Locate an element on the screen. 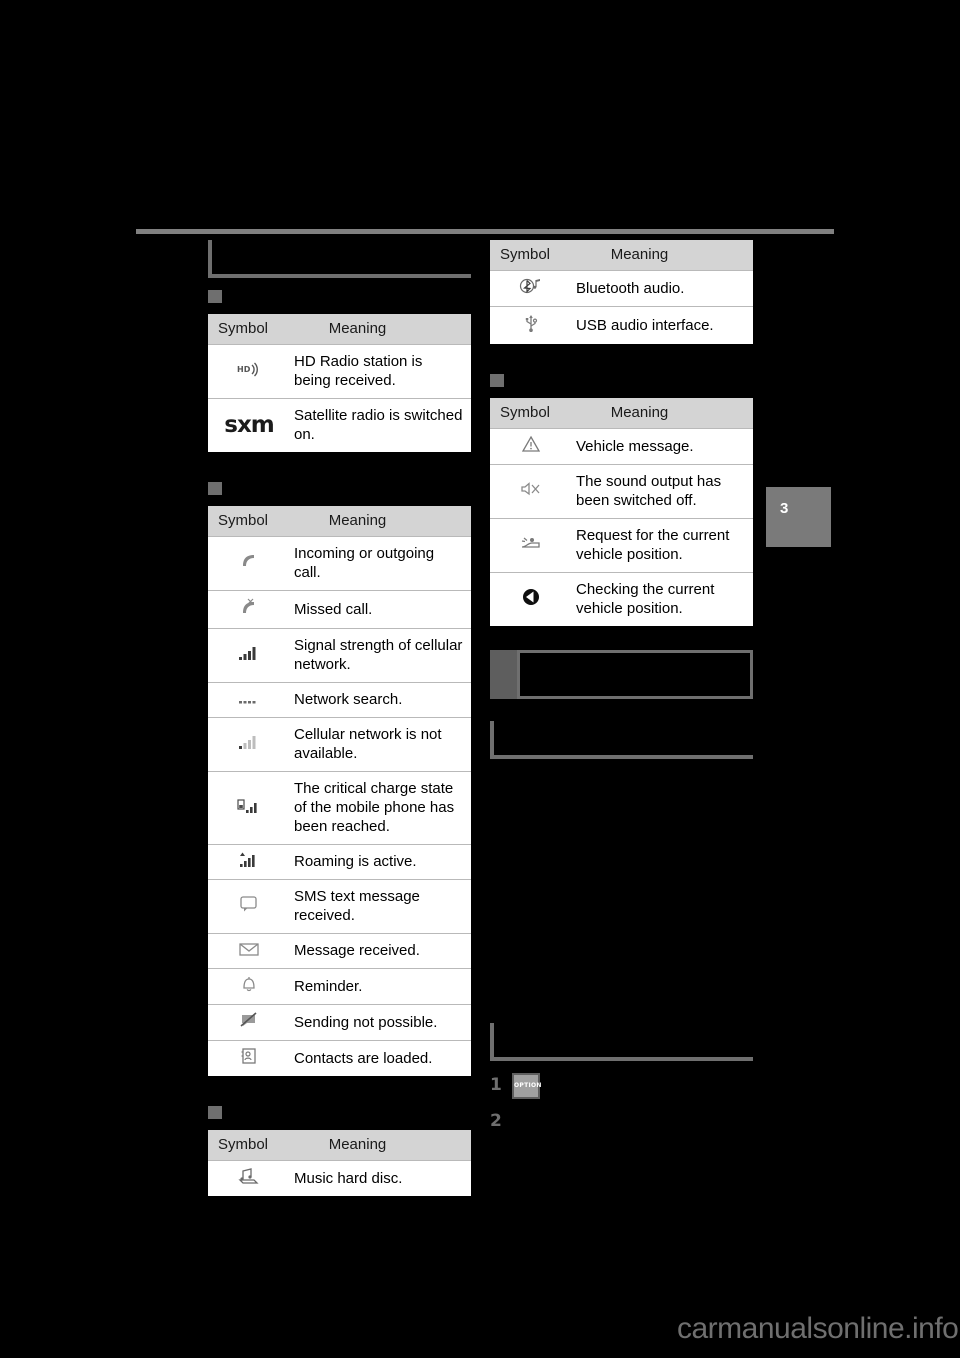 The image size is (960, 1358). list-item: 1 OPTION is located at coordinates (621, 1088).